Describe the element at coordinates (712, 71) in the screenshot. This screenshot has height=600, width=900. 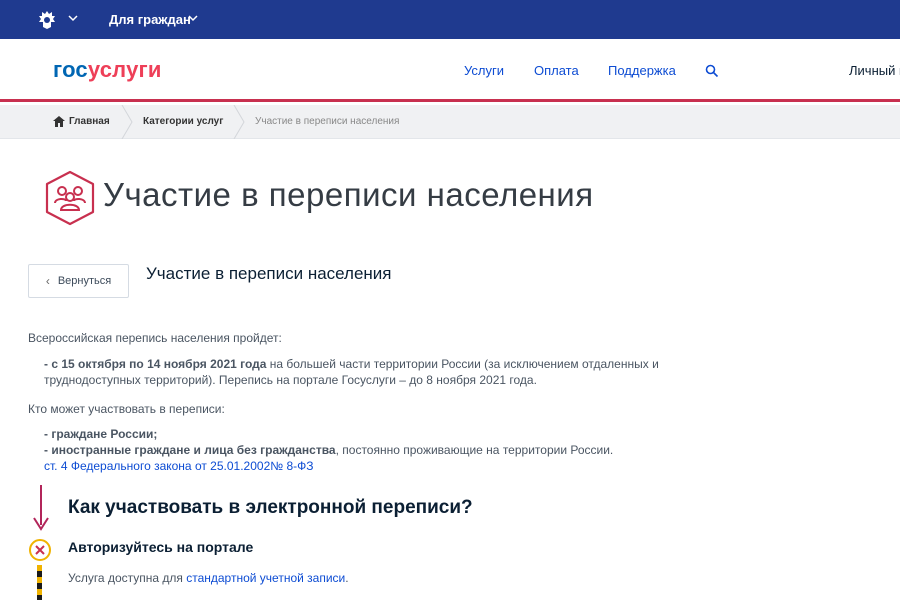
I see `search-icon` at that location.